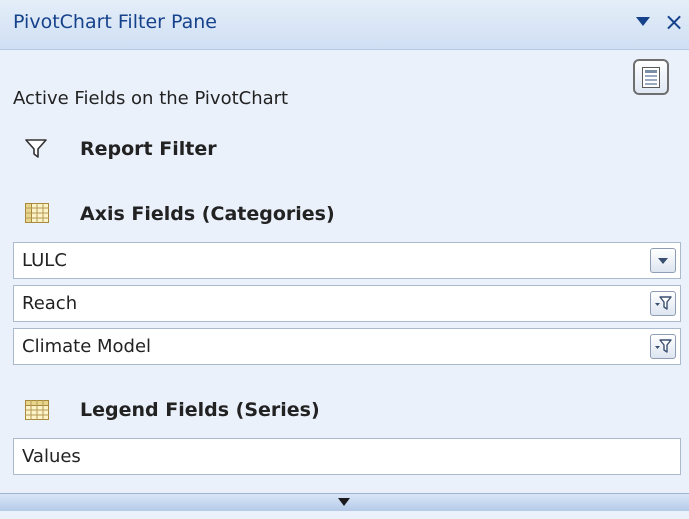 Image resolution: width=689 pixels, height=519 pixels. I want to click on active-fields-heading: Active Fields on the PivotChart, so click(151, 98).